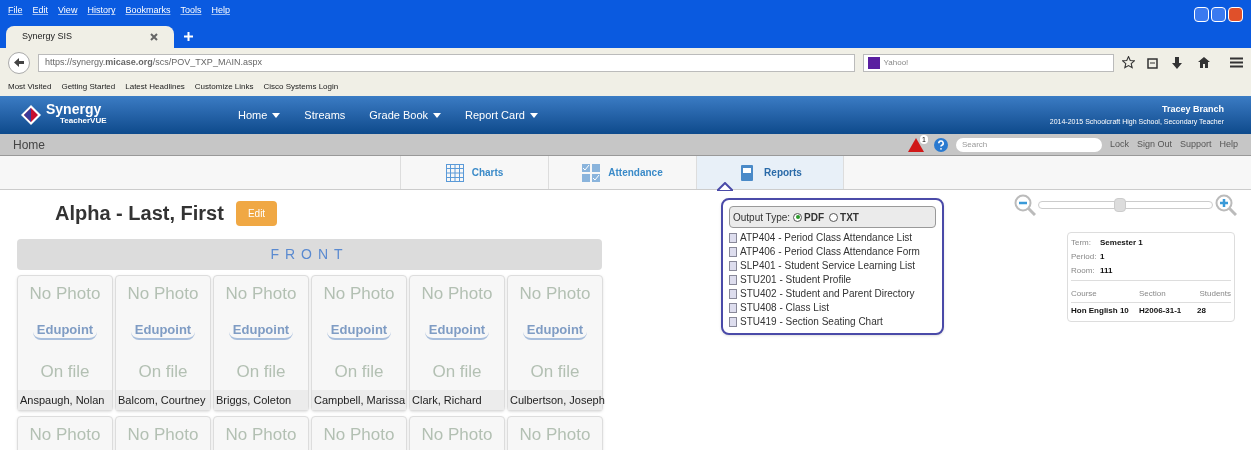 This screenshot has height=450, width=1251. Describe the element at coordinates (309, 254) in the screenshot. I see `front-banner: FRONT` at that location.